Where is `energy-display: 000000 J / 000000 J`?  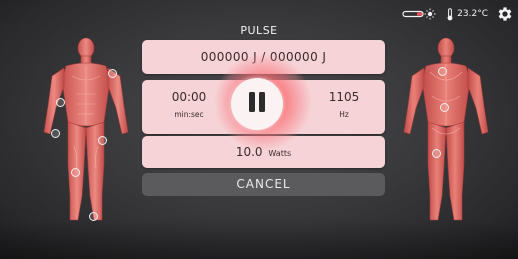
energy-display: 000000 J / 000000 J is located at coordinates (263, 57).